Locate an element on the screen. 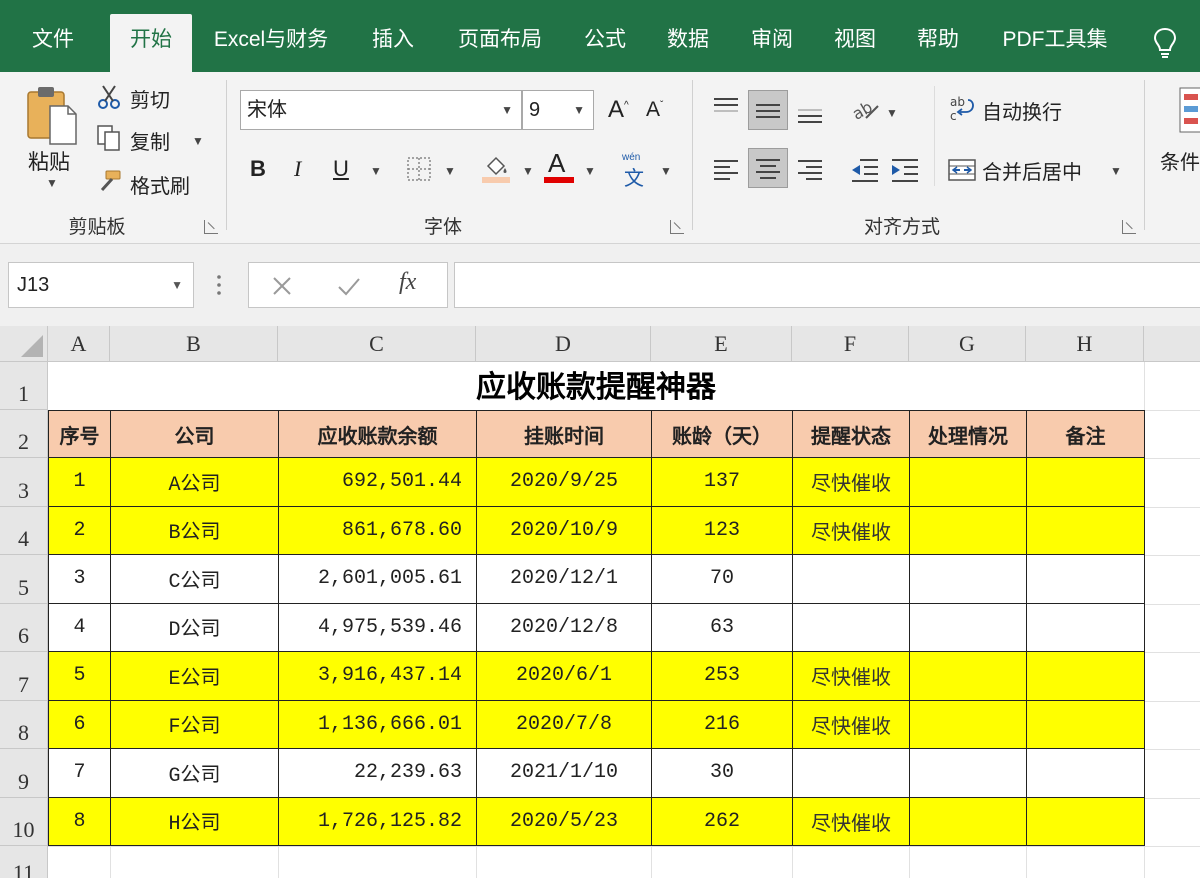 The height and width of the screenshot is (878, 1200). row-header-10: 10 is located at coordinates (24, 821).